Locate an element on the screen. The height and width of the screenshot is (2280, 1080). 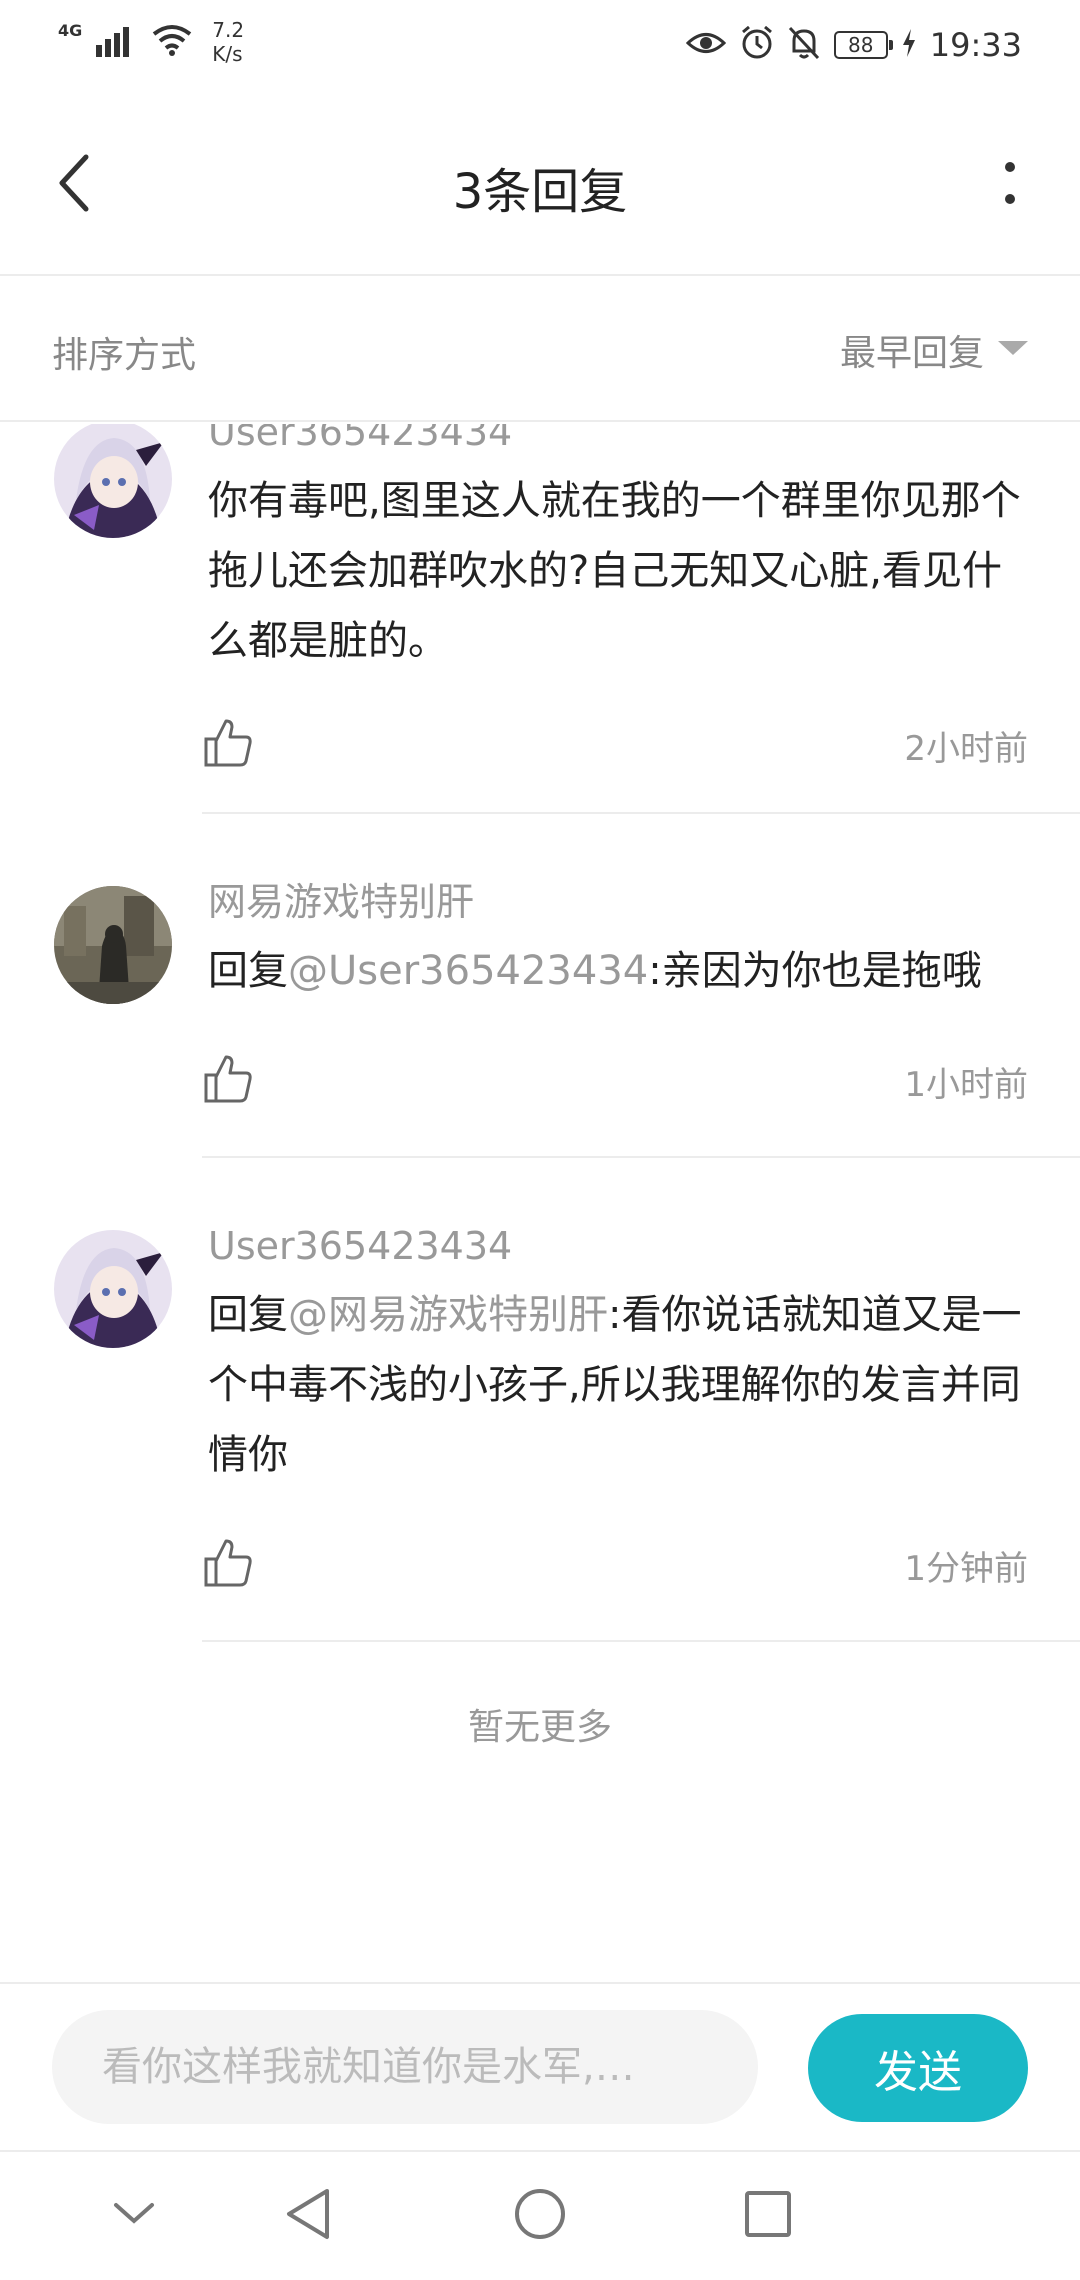
comment-body: 网易游戏特别肝 回复@User365423434:亲因为你也是拖哦 is located at coordinates (618, 940).